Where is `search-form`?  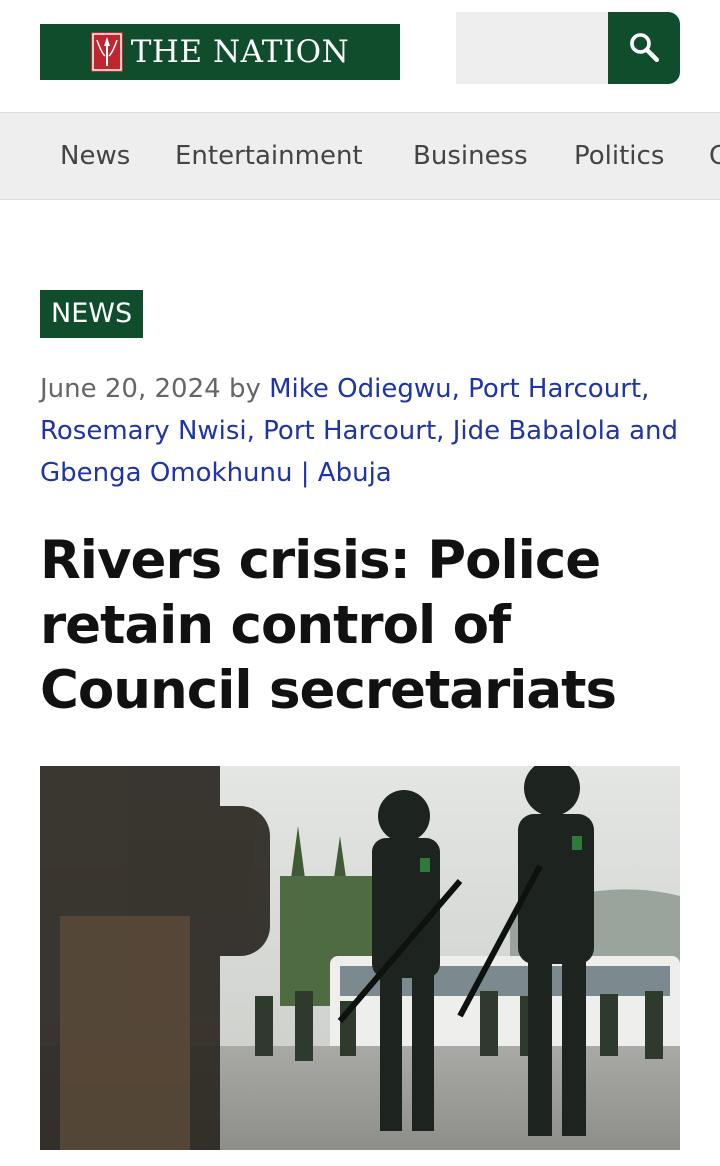
search-form is located at coordinates (568, 48).